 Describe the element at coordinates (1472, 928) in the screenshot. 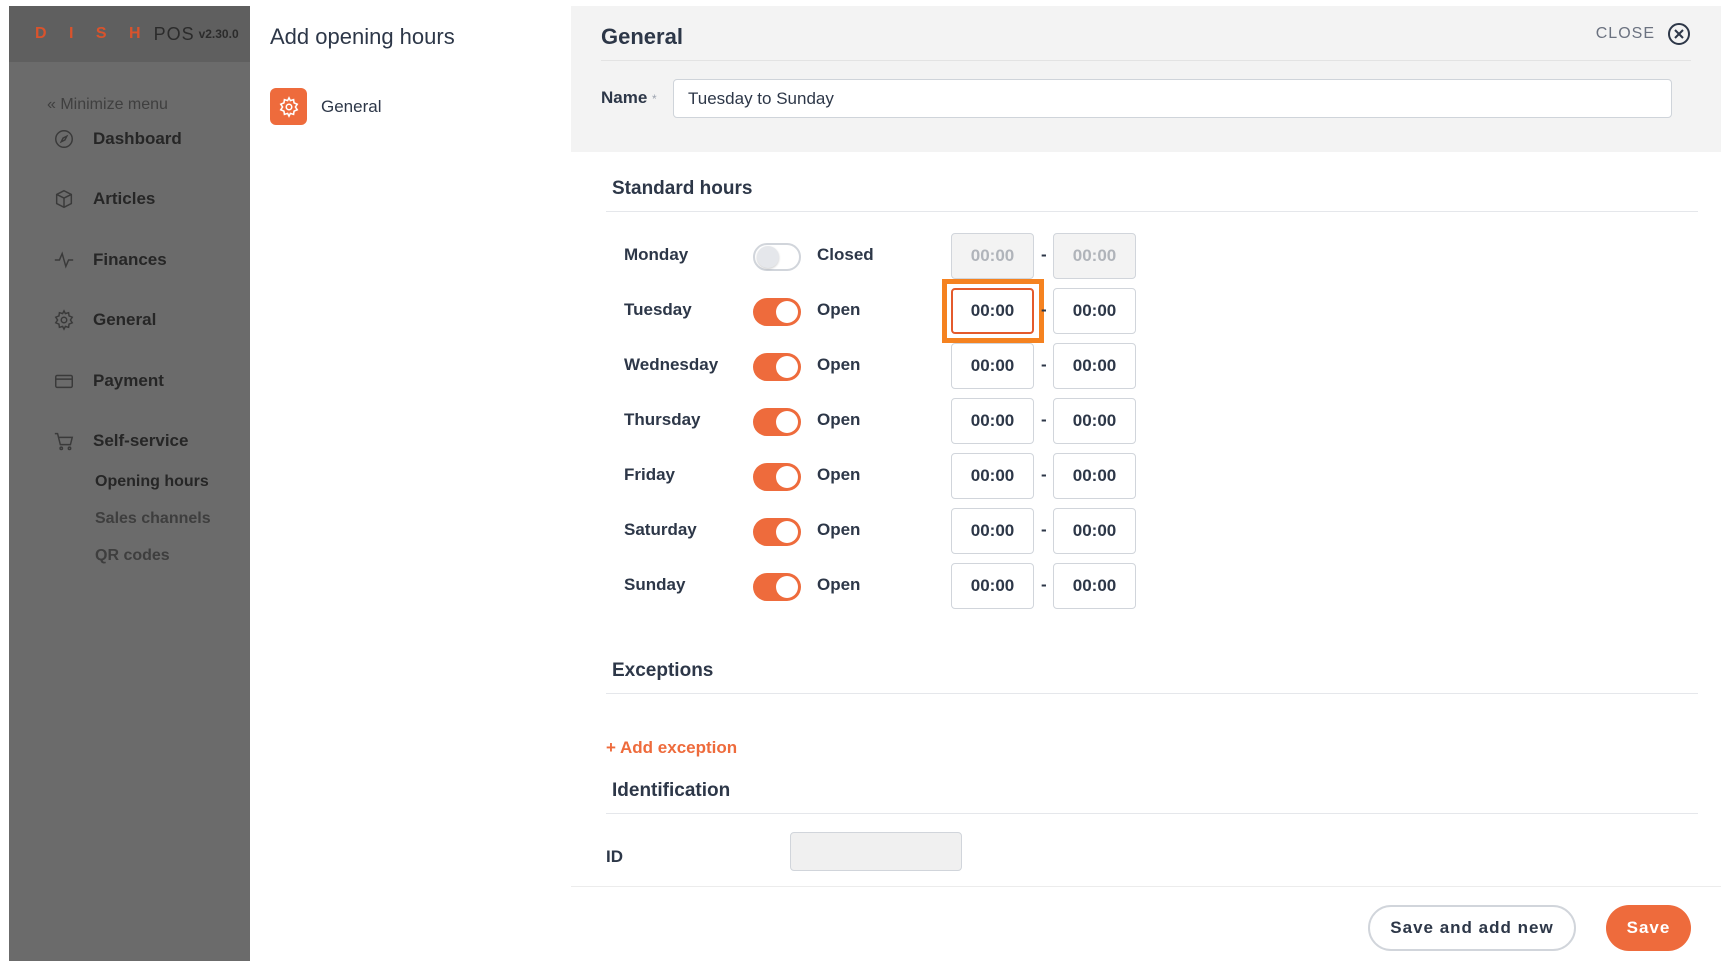

I see `save-and-add-new-button: Save and add new` at that location.